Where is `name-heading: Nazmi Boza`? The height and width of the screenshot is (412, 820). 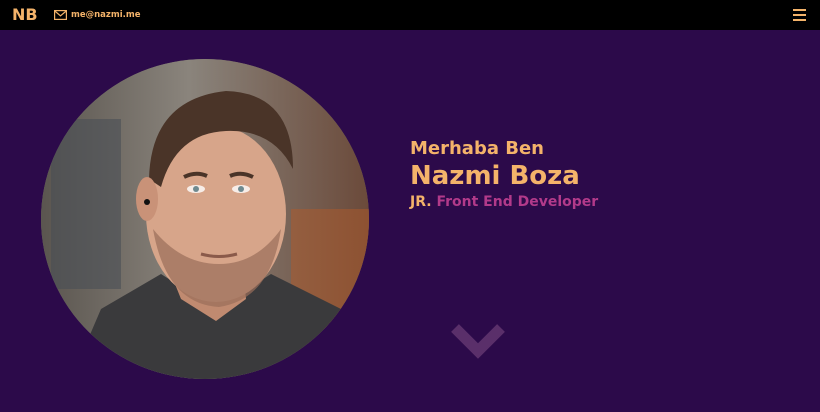
name-heading: Nazmi Boza is located at coordinates (495, 176).